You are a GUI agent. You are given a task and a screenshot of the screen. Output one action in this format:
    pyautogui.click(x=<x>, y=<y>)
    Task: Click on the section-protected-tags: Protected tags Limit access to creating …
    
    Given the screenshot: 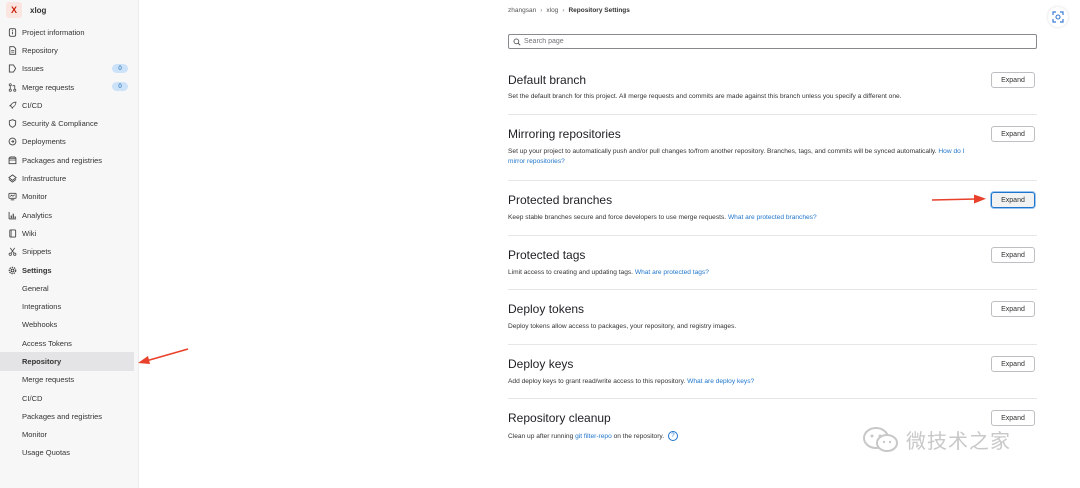 What is the action you would take?
    pyautogui.click(x=772, y=262)
    